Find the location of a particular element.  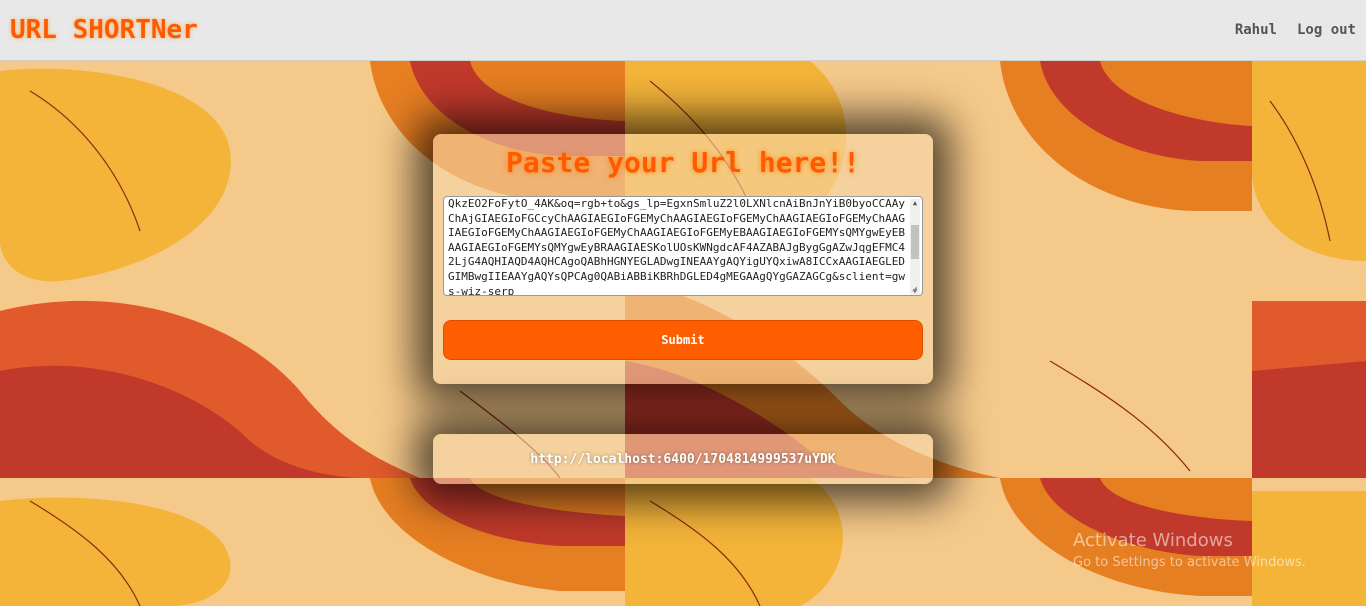

short-url-link: http://localhost:6400/1704814999537uYDK is located at coordinates (682, 459).